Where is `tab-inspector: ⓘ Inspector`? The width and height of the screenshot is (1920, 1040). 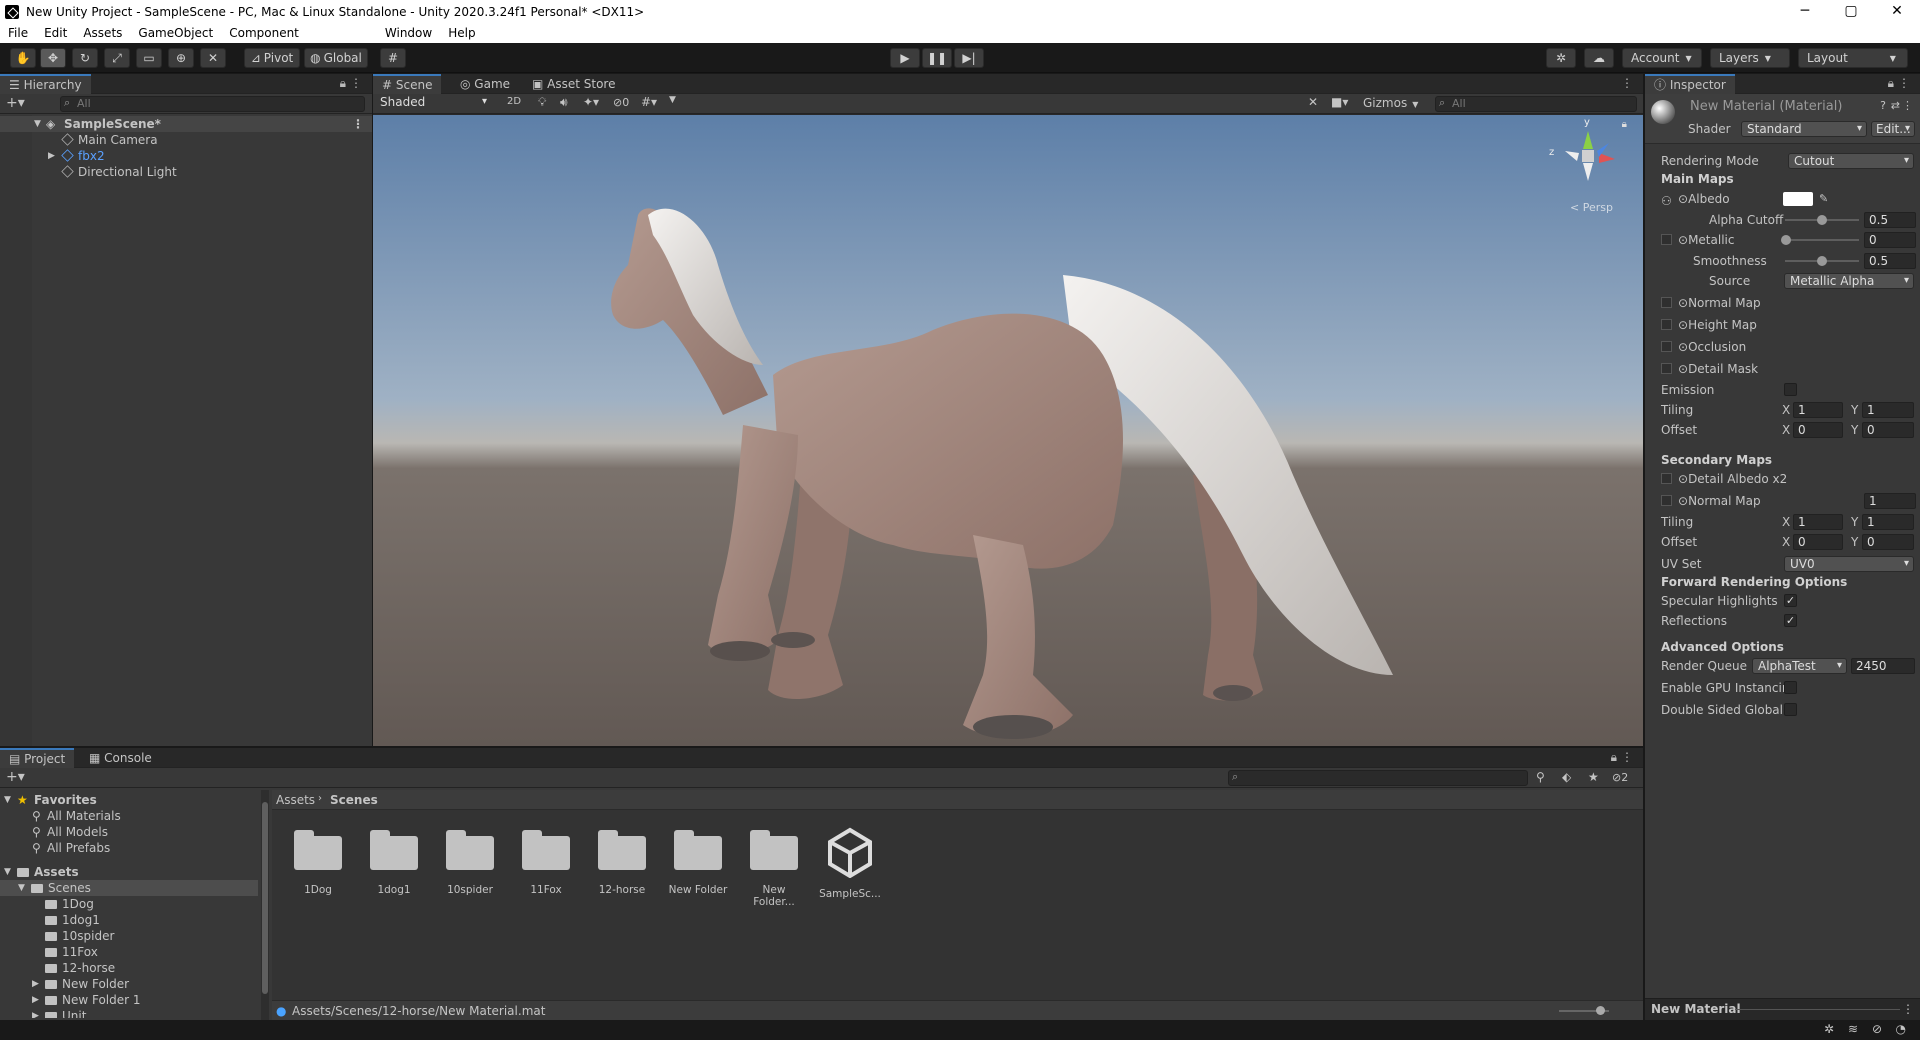
tab-inspector: ⓘ Inspector is located at coordinates (1690, 84).